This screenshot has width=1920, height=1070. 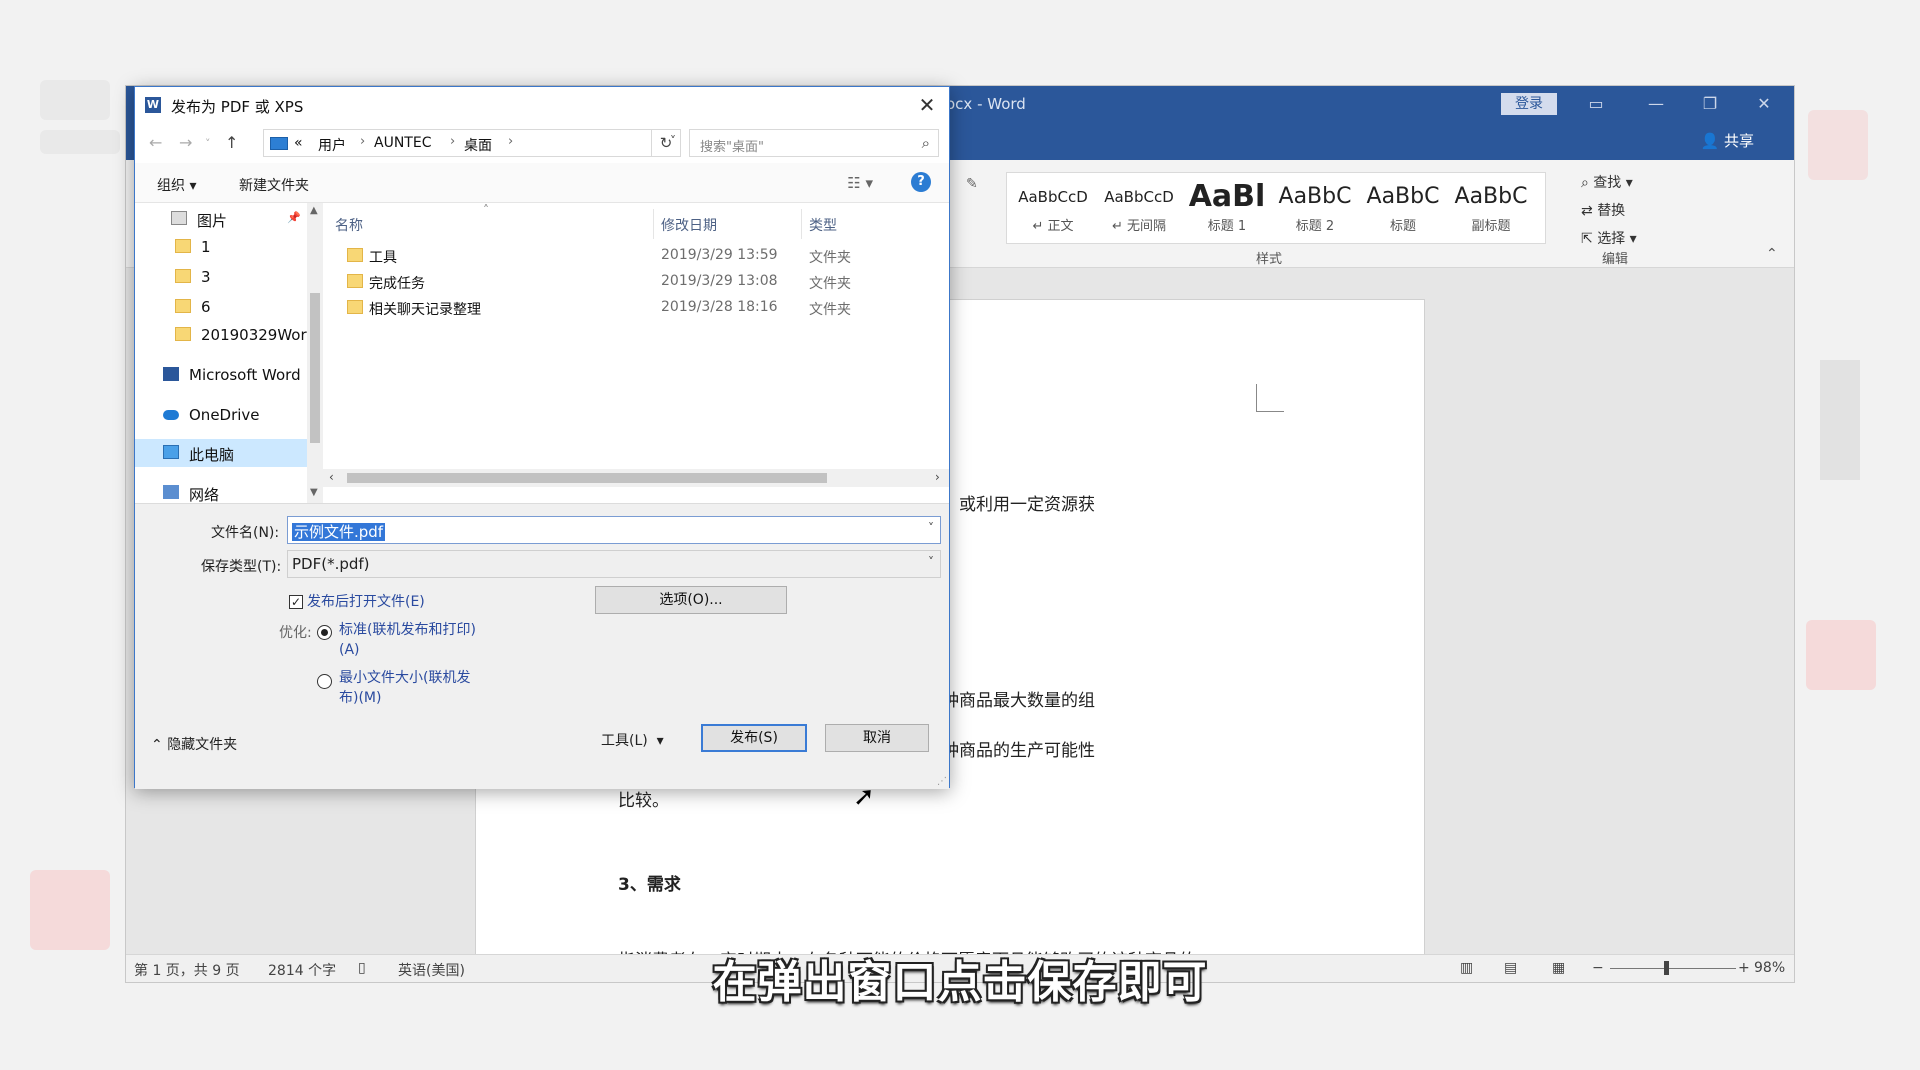 What do you see at coordinates (925, 143) in the screenshot?
I see `search-icon: ⌕` at bounding box center [925, 143].